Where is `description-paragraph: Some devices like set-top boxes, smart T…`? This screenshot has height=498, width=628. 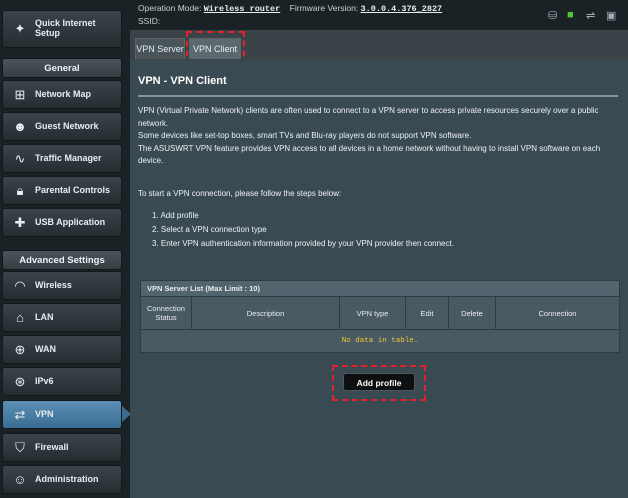
description-paragraph: Some devices like set-top boxes, smart T… is located at coordinates (305, 135).